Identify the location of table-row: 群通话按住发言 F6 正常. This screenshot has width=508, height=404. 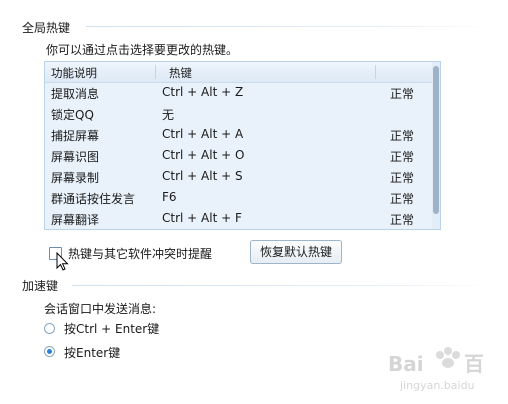
(238, 197).